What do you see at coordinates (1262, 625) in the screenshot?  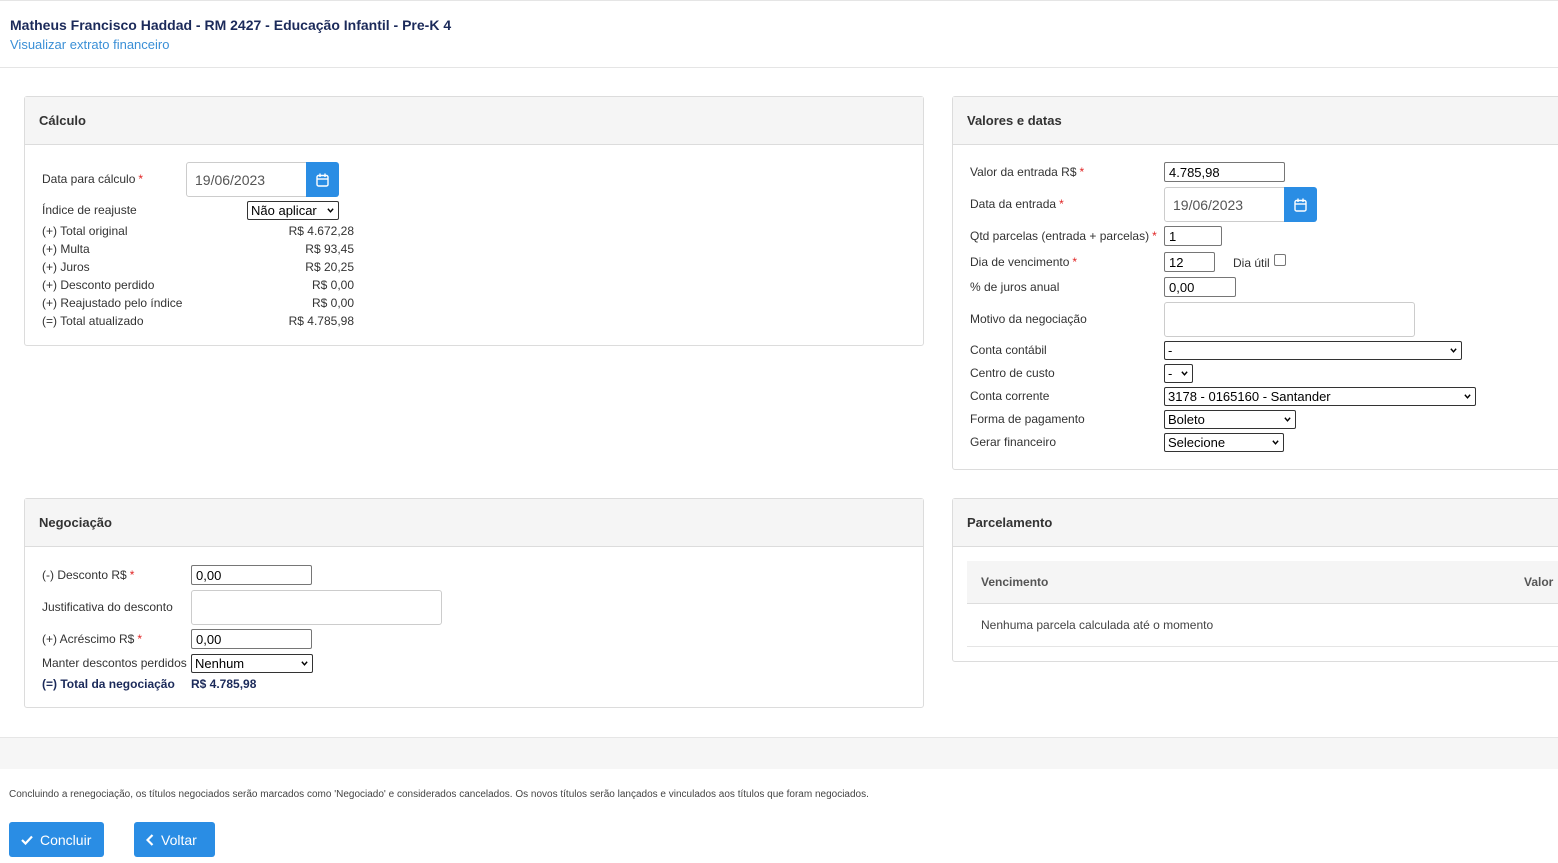 I see `parcelamento-empty-row: Nenhuma parcela calculada até o momento` at bounding box center [1262, 625].